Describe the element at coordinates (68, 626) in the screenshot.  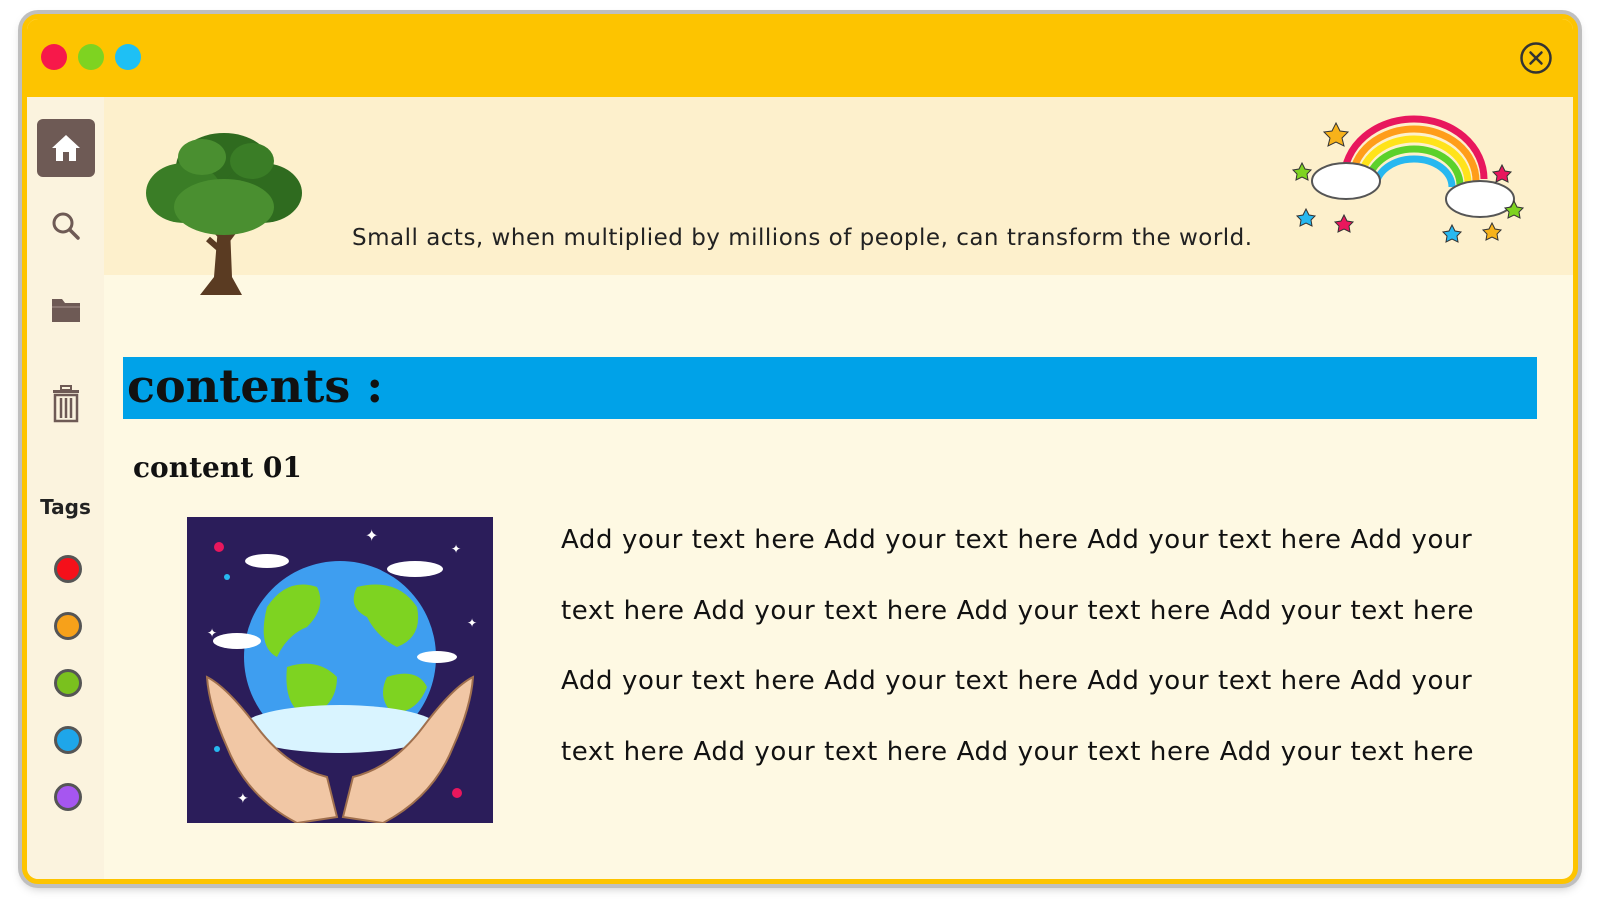
I see `tag-orange` at that location.